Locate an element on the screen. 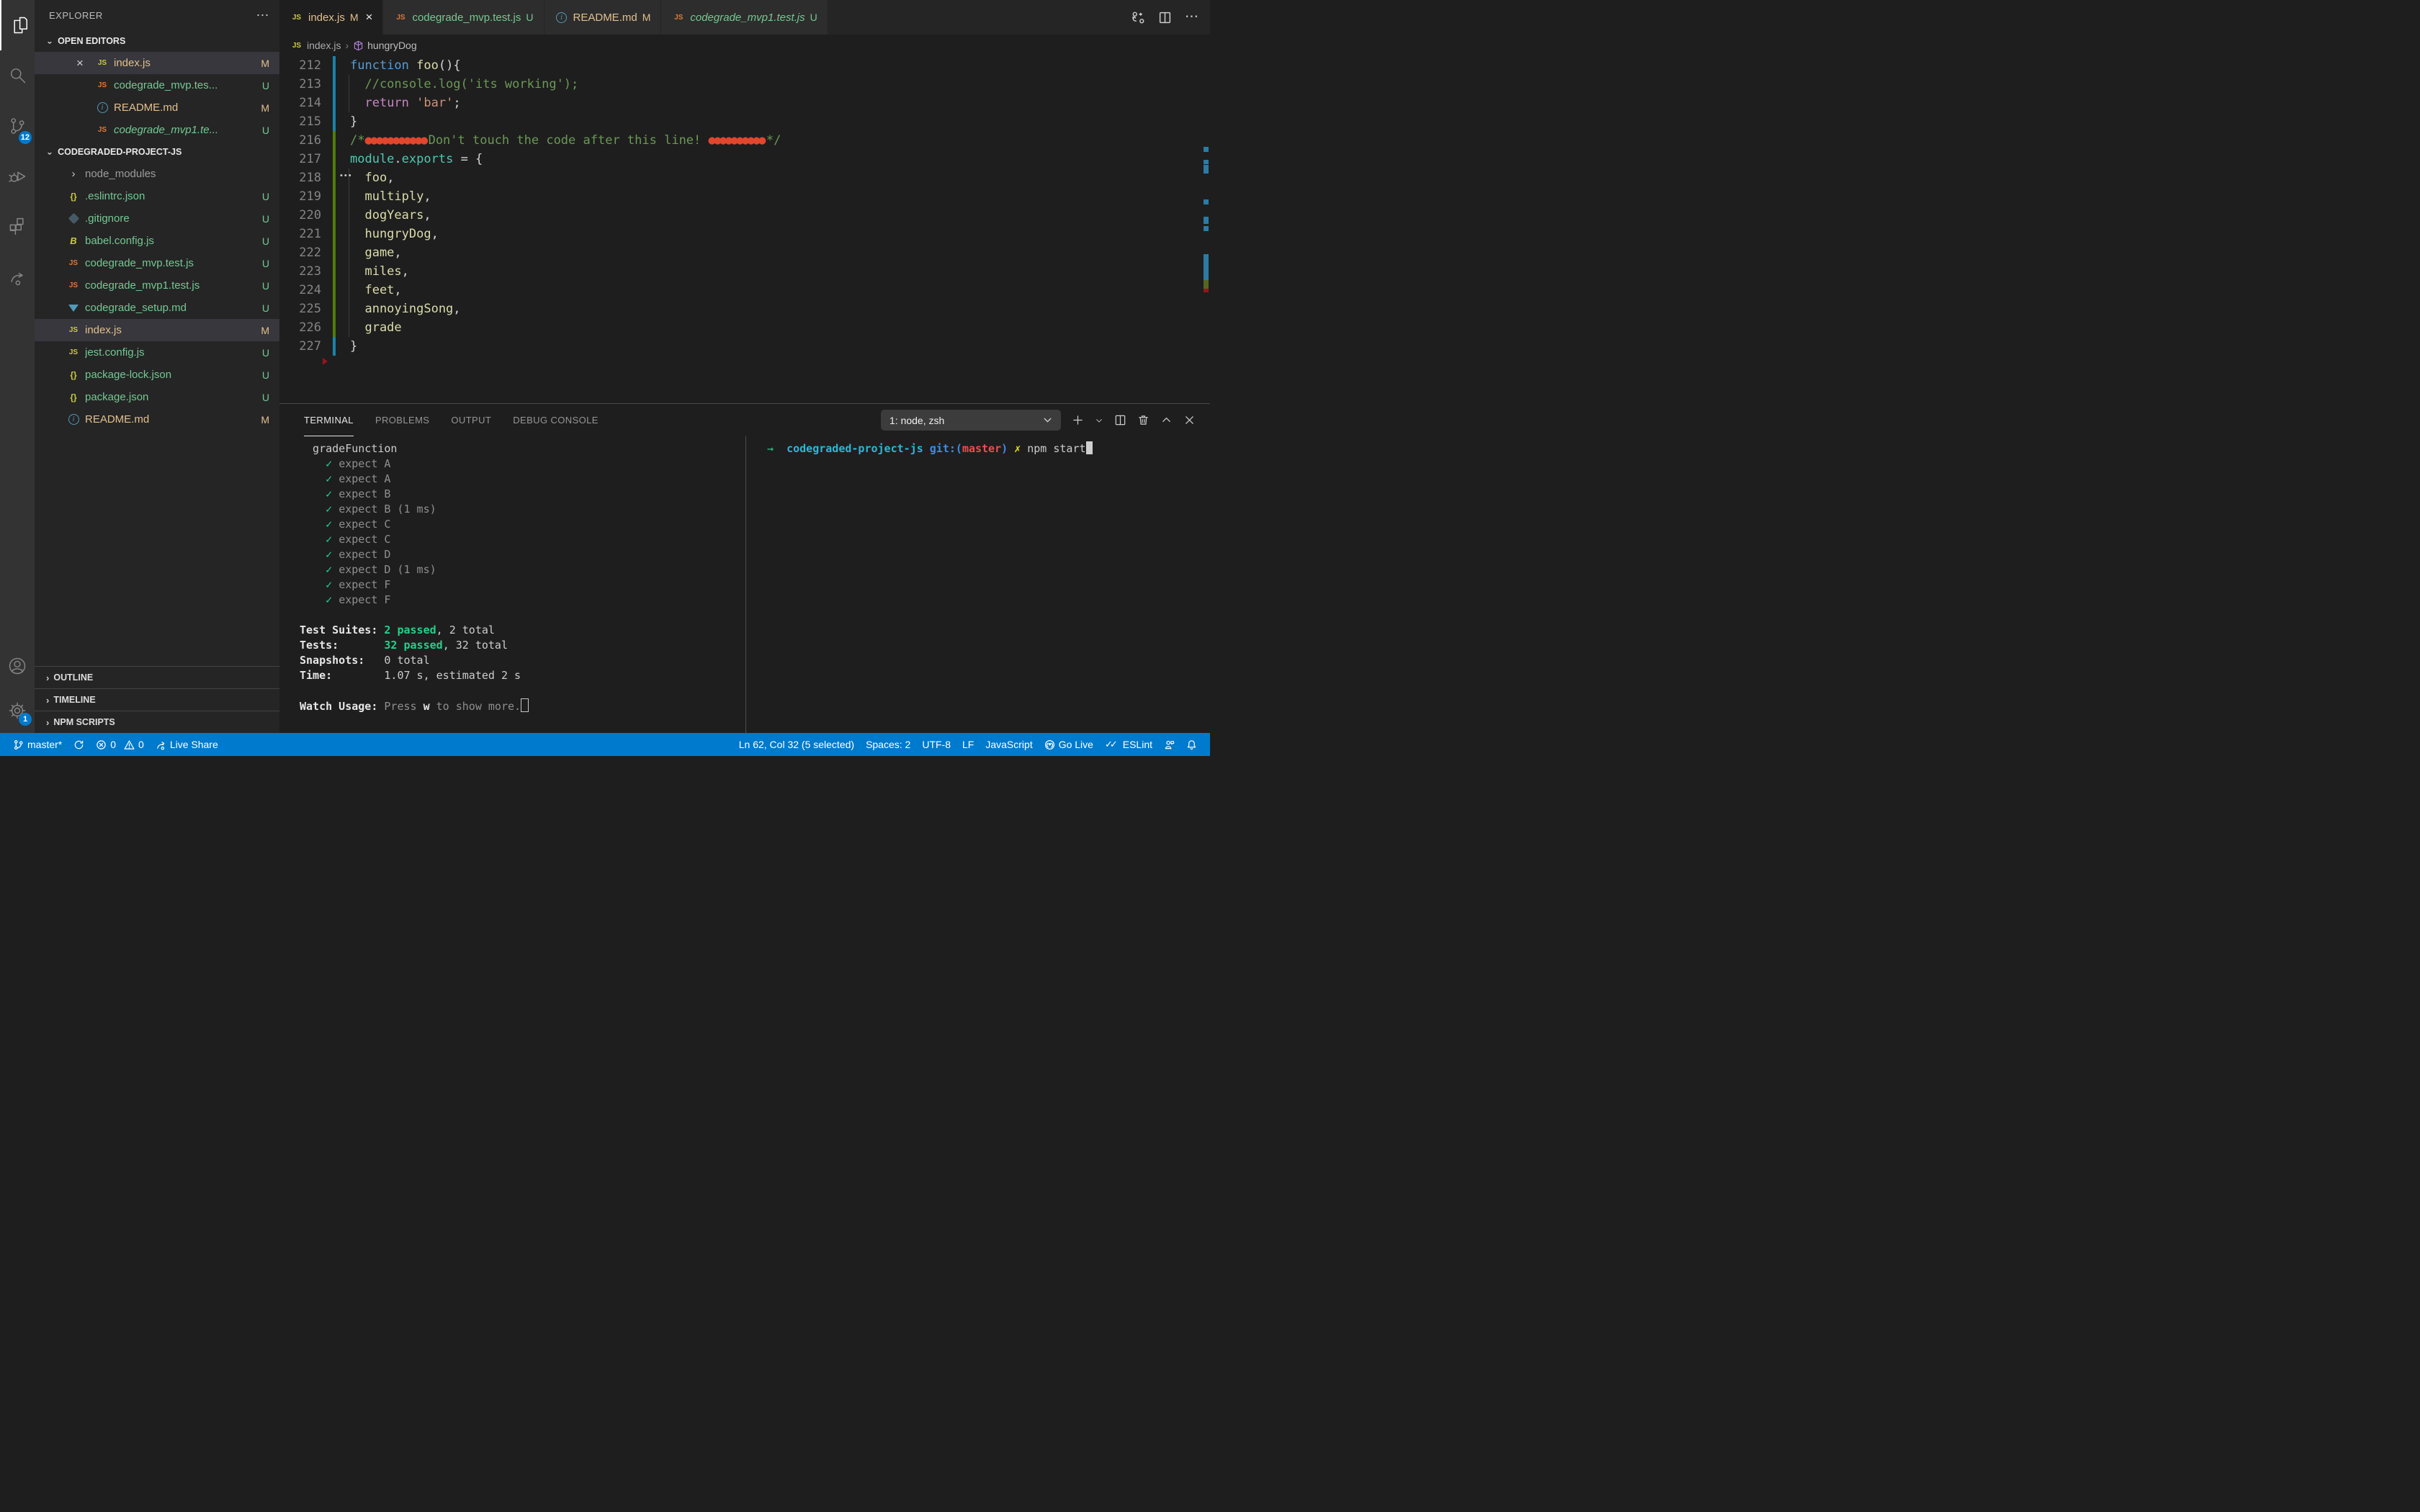 The image size is (2420, 1512). terminal-line: ✓ expect D (1 ms) is located at coordinates (522, 569).